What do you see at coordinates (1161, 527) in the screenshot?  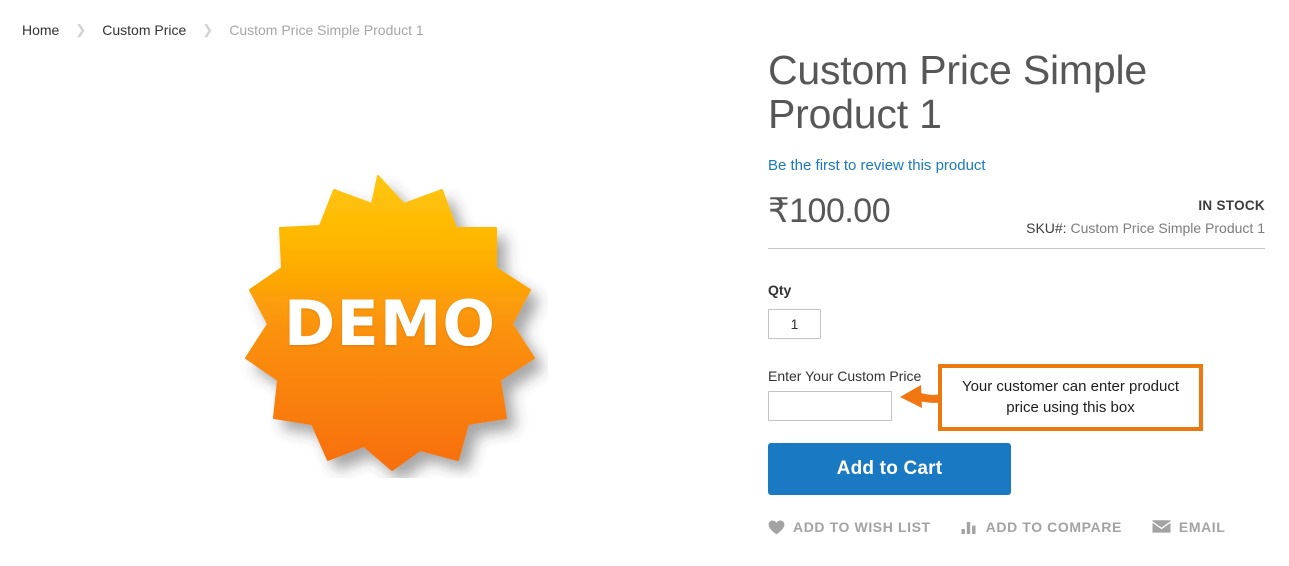 I see `envelope-icon` at bounding box center [1161, 527].